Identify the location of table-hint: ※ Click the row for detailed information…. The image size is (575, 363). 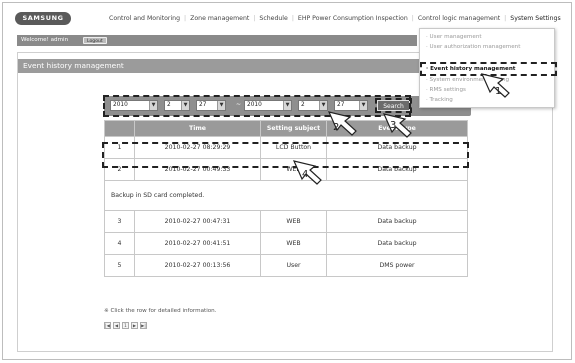
(160, 311).